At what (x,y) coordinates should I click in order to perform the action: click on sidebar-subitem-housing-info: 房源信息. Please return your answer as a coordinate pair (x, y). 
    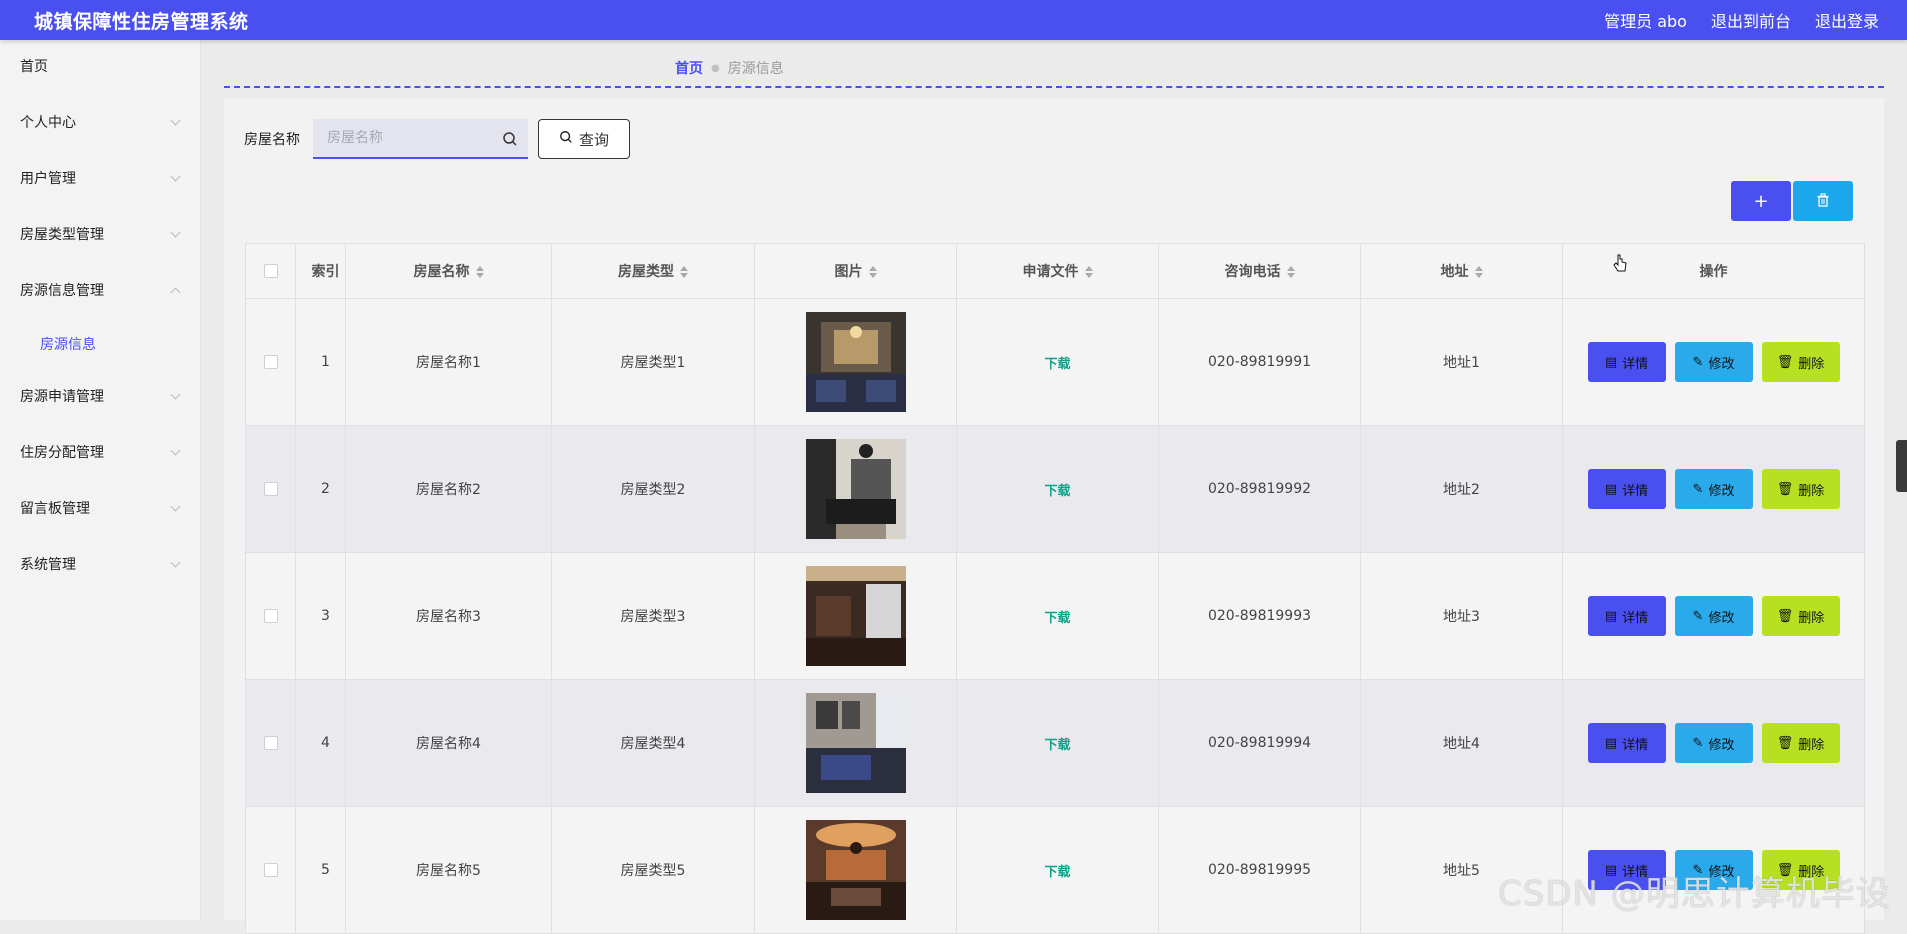
    Looking at the image, I should click on (100, 344).